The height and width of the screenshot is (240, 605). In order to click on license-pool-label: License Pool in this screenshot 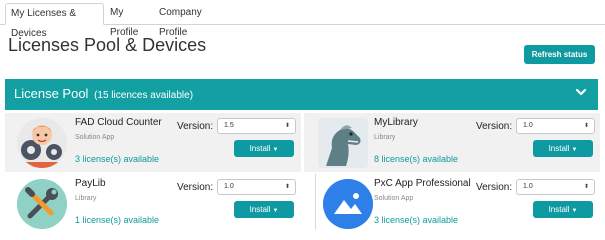, I will do `click(51, 93)`.